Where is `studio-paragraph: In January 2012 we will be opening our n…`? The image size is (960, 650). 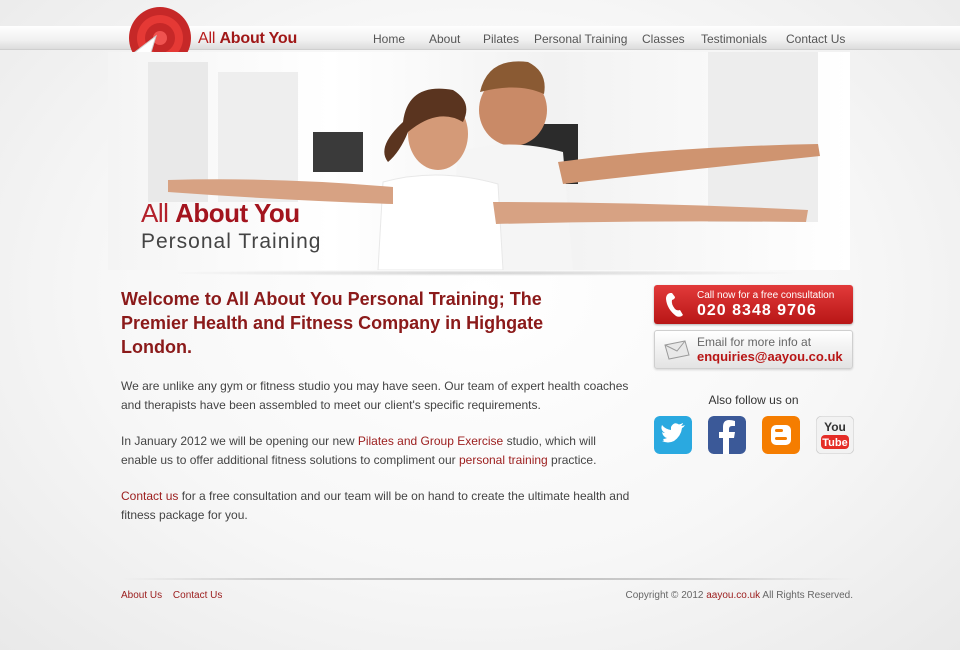
studio-paragraph: In January 2012 we will be opening our n… is located at coordinates (376, 451).